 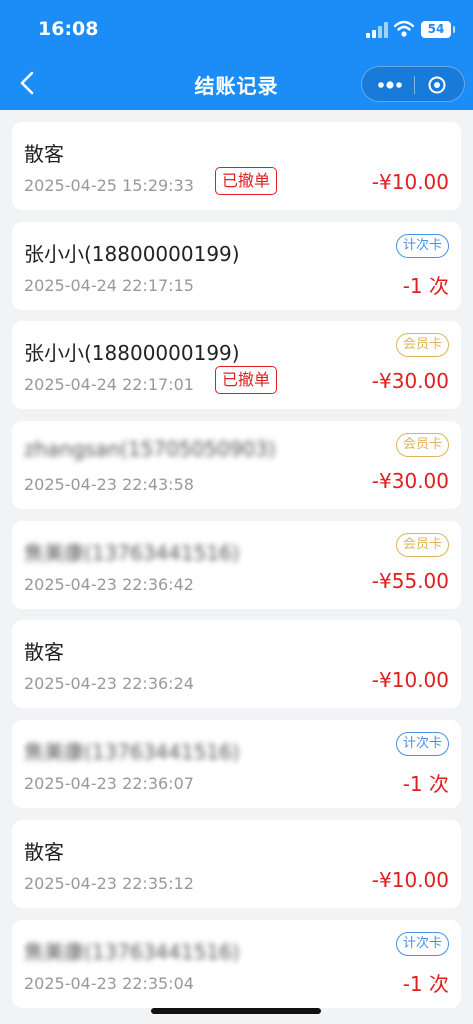 What do you see at coordinates (236, 664) in the screenshot?
I see `record-card: 散客 2025-04-23 22:36:24 -¥10.00` at bounding box center [236, 664].